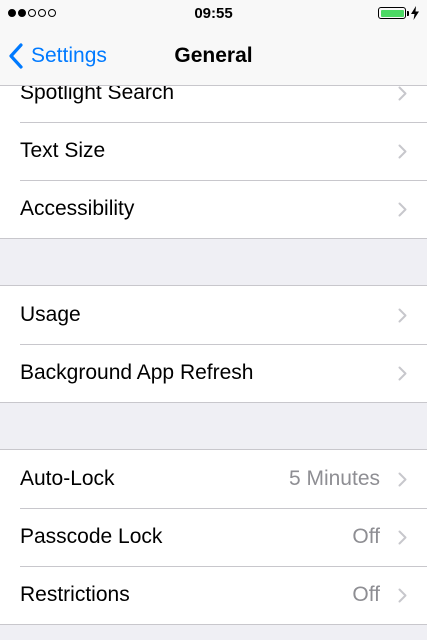  Describe the element at coordinates (213, 315) in the screenshot. I see `row-usage: Usage` at that location.